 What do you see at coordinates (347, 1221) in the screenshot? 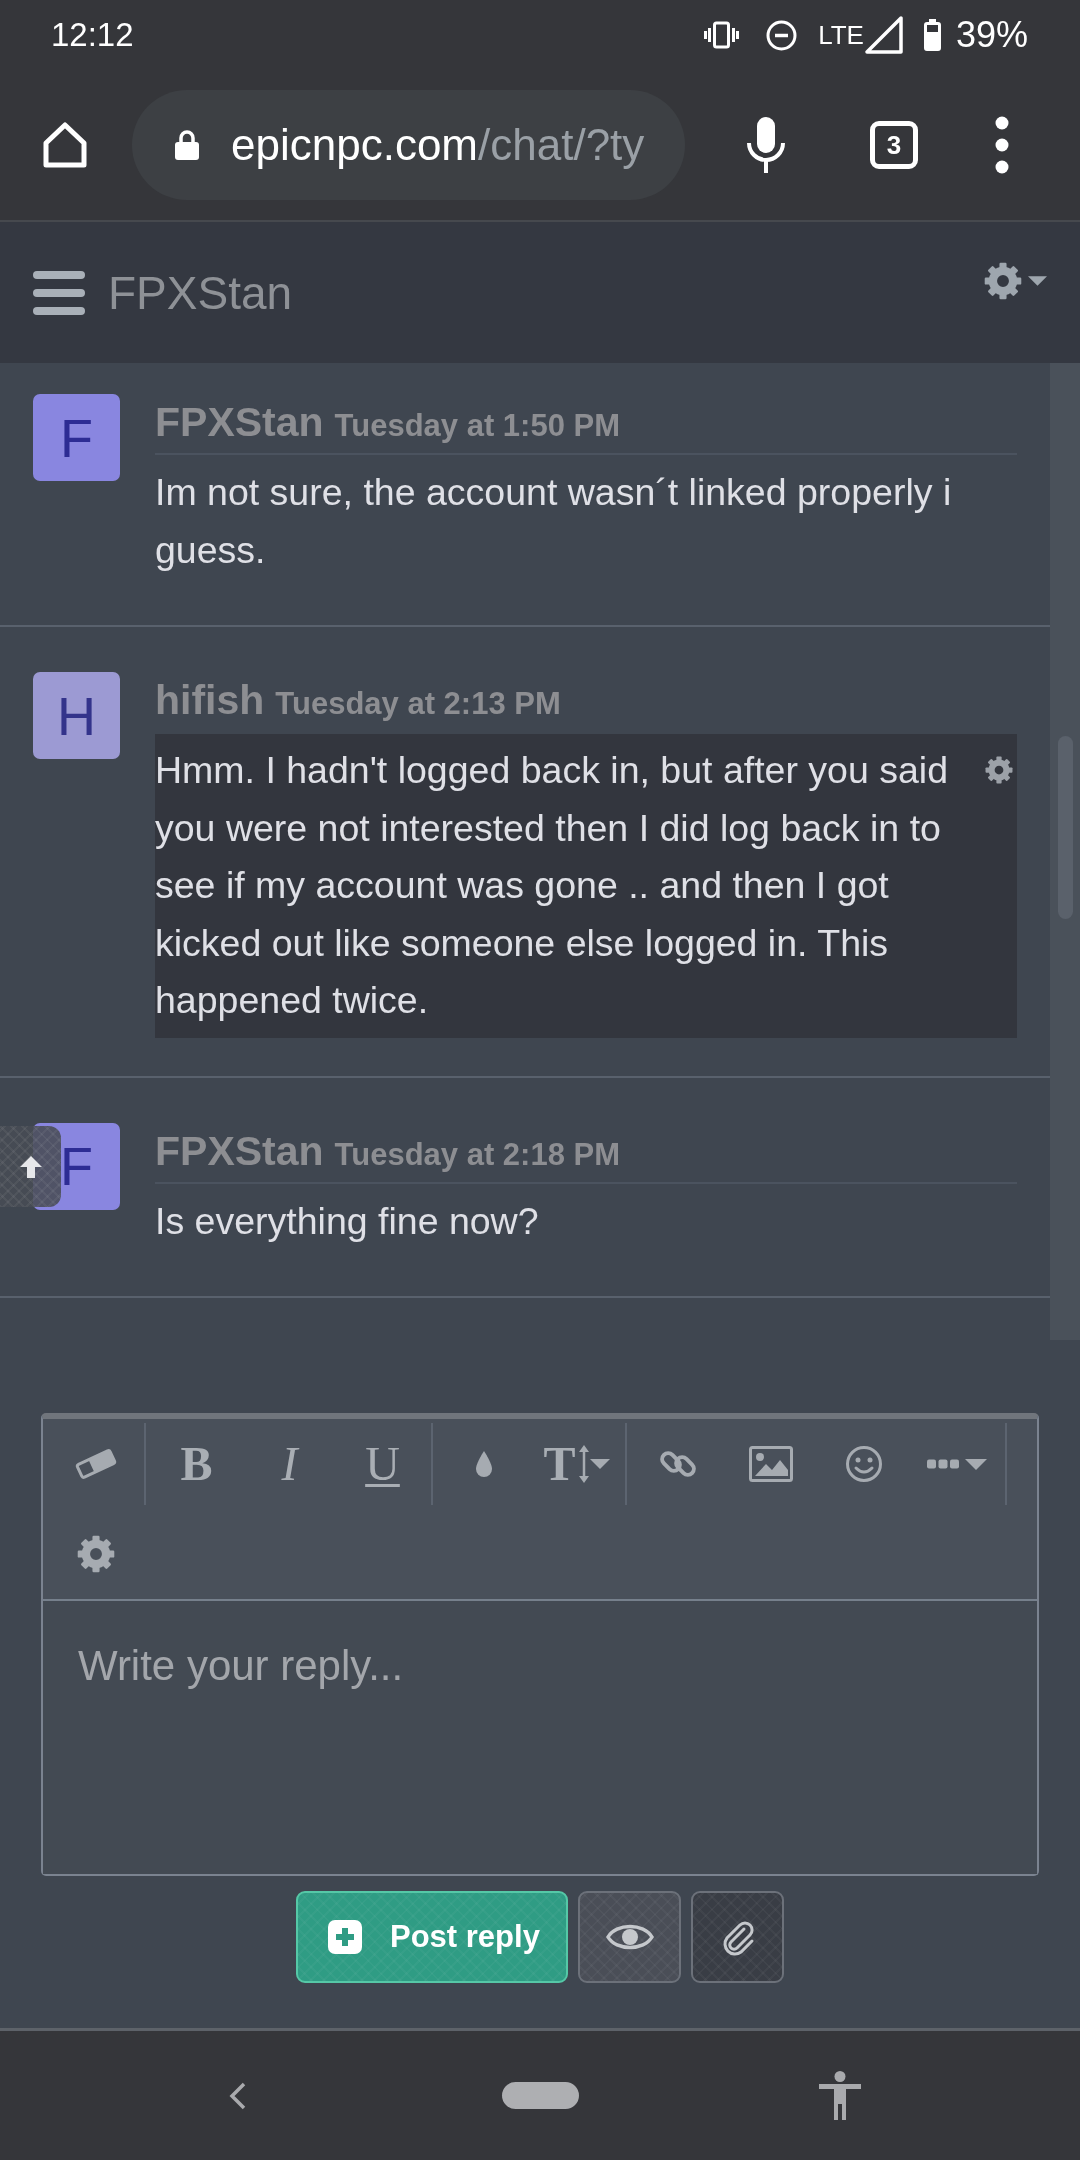
I see `message-text: Is everything fine now?` at bounding box center [347, 1221].